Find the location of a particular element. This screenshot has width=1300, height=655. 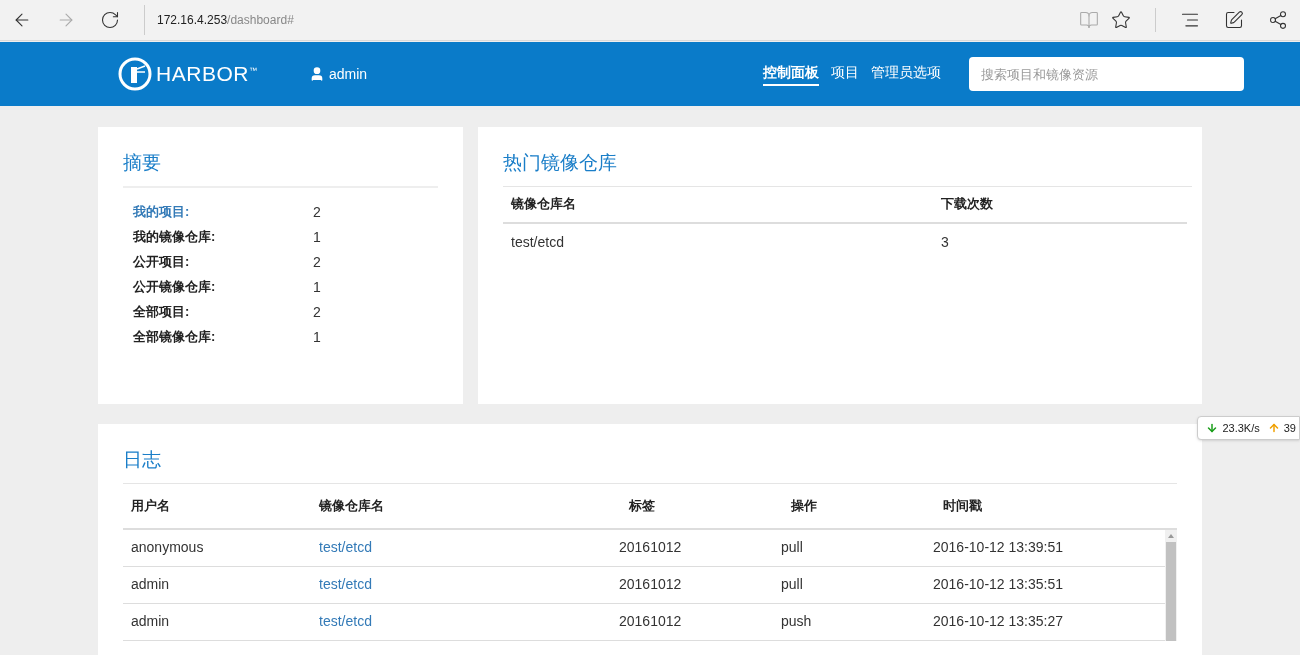

download-arrow-icon is located at coordinates (1212, 428).